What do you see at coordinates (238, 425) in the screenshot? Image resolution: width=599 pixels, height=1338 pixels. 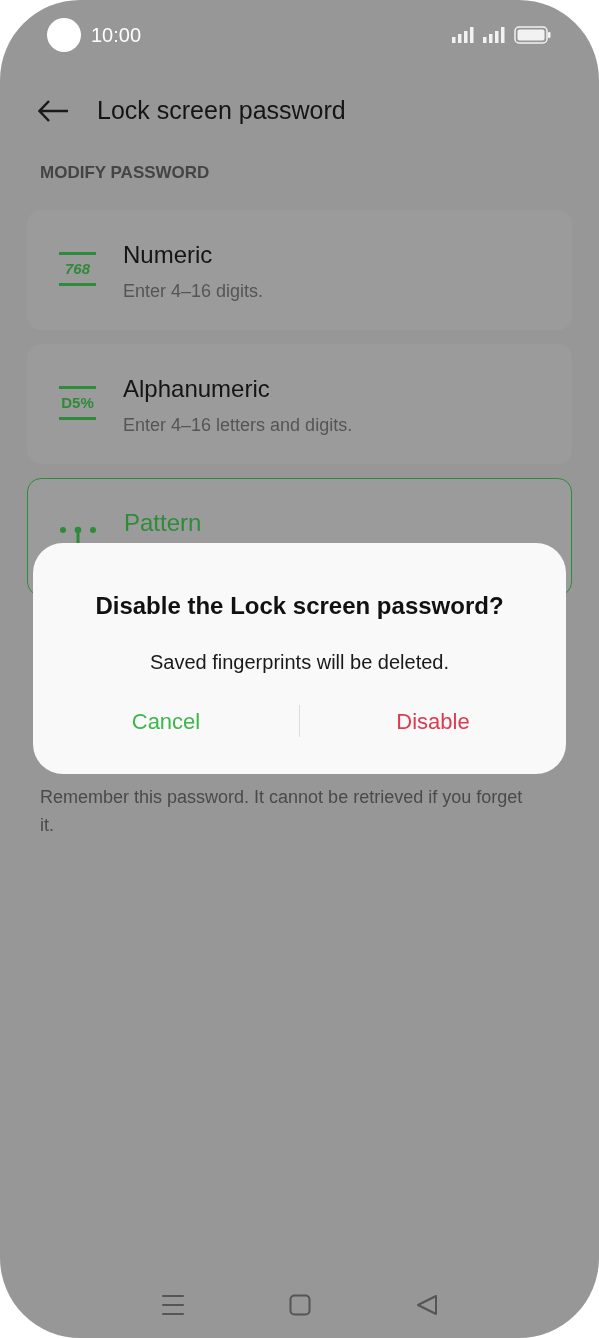 I see `option-description: Enter 4–16 letters and digits.` at bounding box center [238, 425].